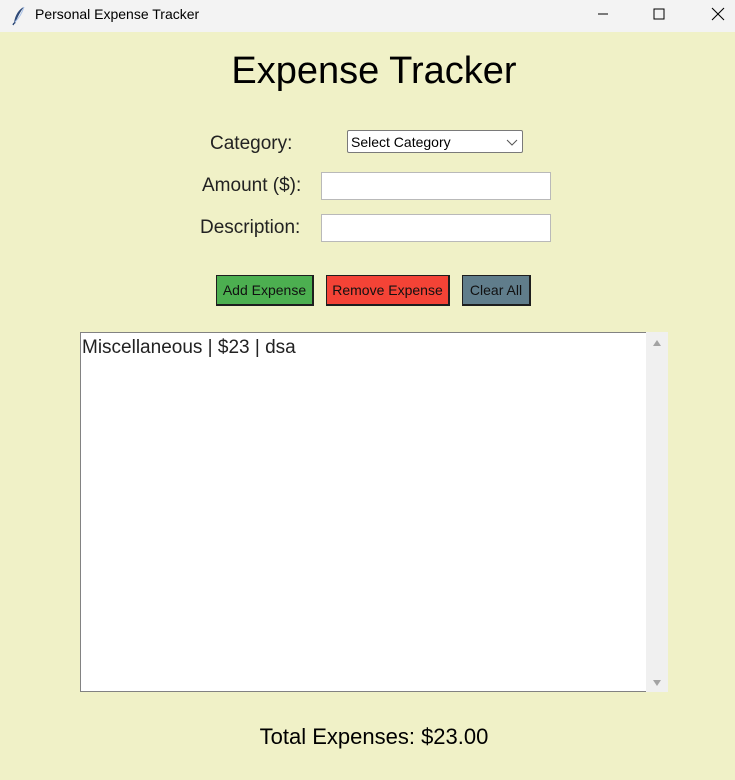 The height and width of the screenshot is (780, 735). Describe the element at coordinates (251, 143) in the screenshot. I see `category-label: Category:` at that location.